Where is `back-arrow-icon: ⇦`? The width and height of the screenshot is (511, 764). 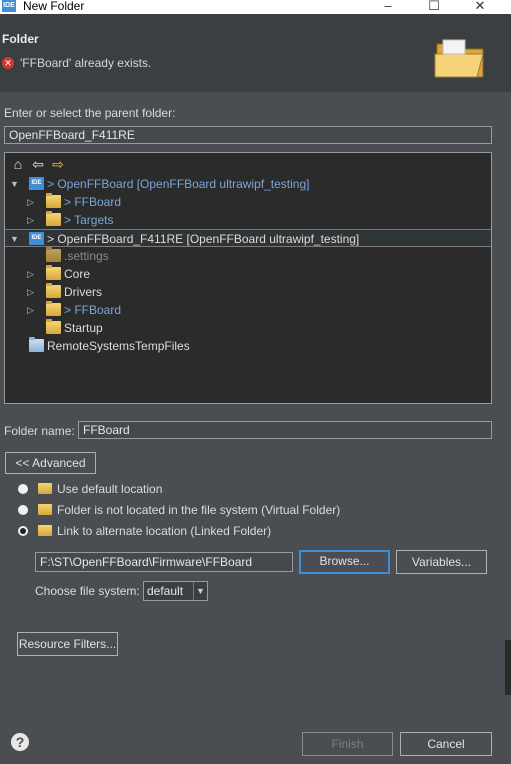
back-arrow-icon: ⇦ is located at coordinates (38, 164).